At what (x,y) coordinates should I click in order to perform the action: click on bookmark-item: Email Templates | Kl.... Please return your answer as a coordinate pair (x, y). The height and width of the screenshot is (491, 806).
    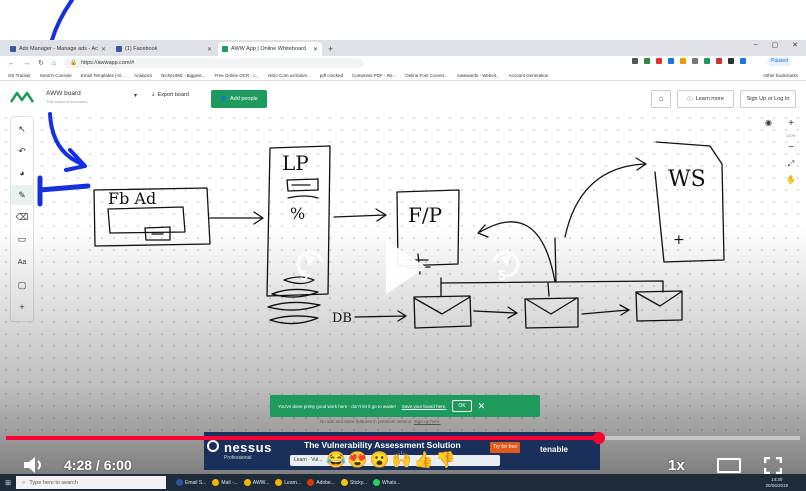
    Looking at the image, I should click on (103, 75).